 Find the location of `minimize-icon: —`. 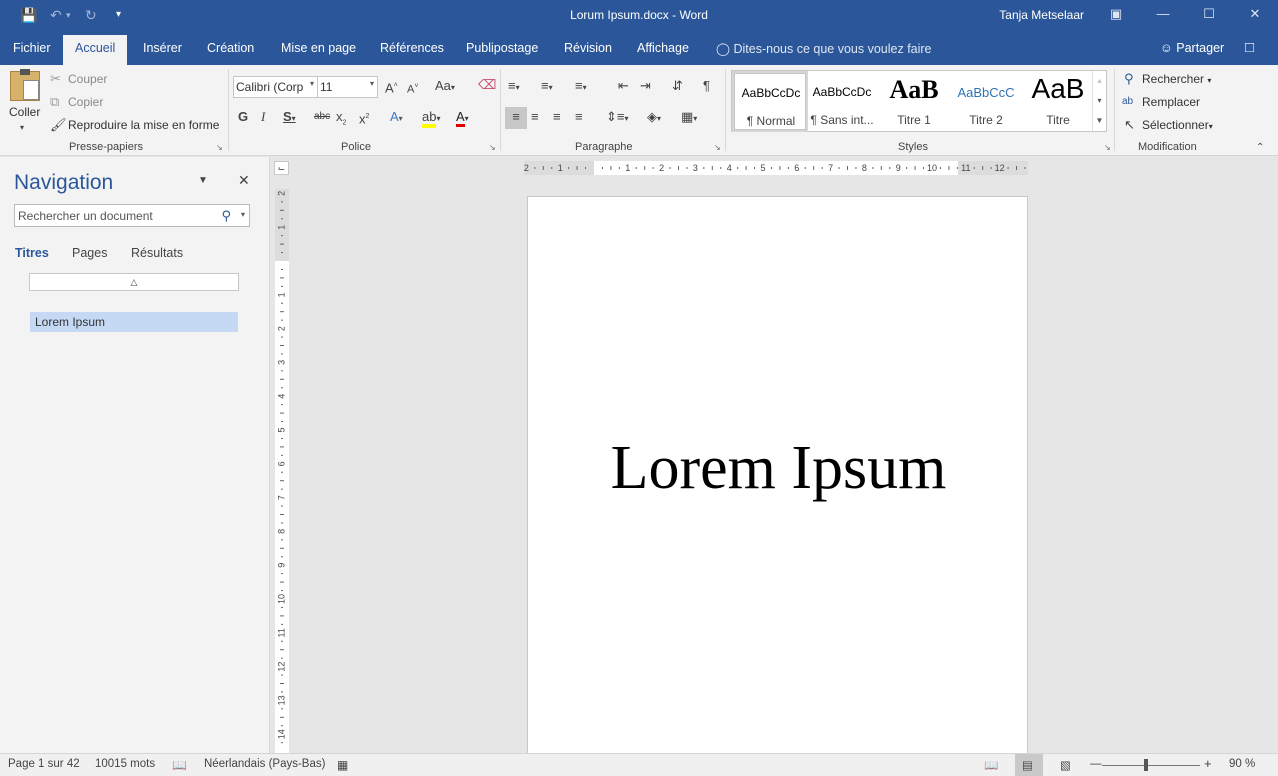

minimize-icon: — is located at coordinates (1163, 13).